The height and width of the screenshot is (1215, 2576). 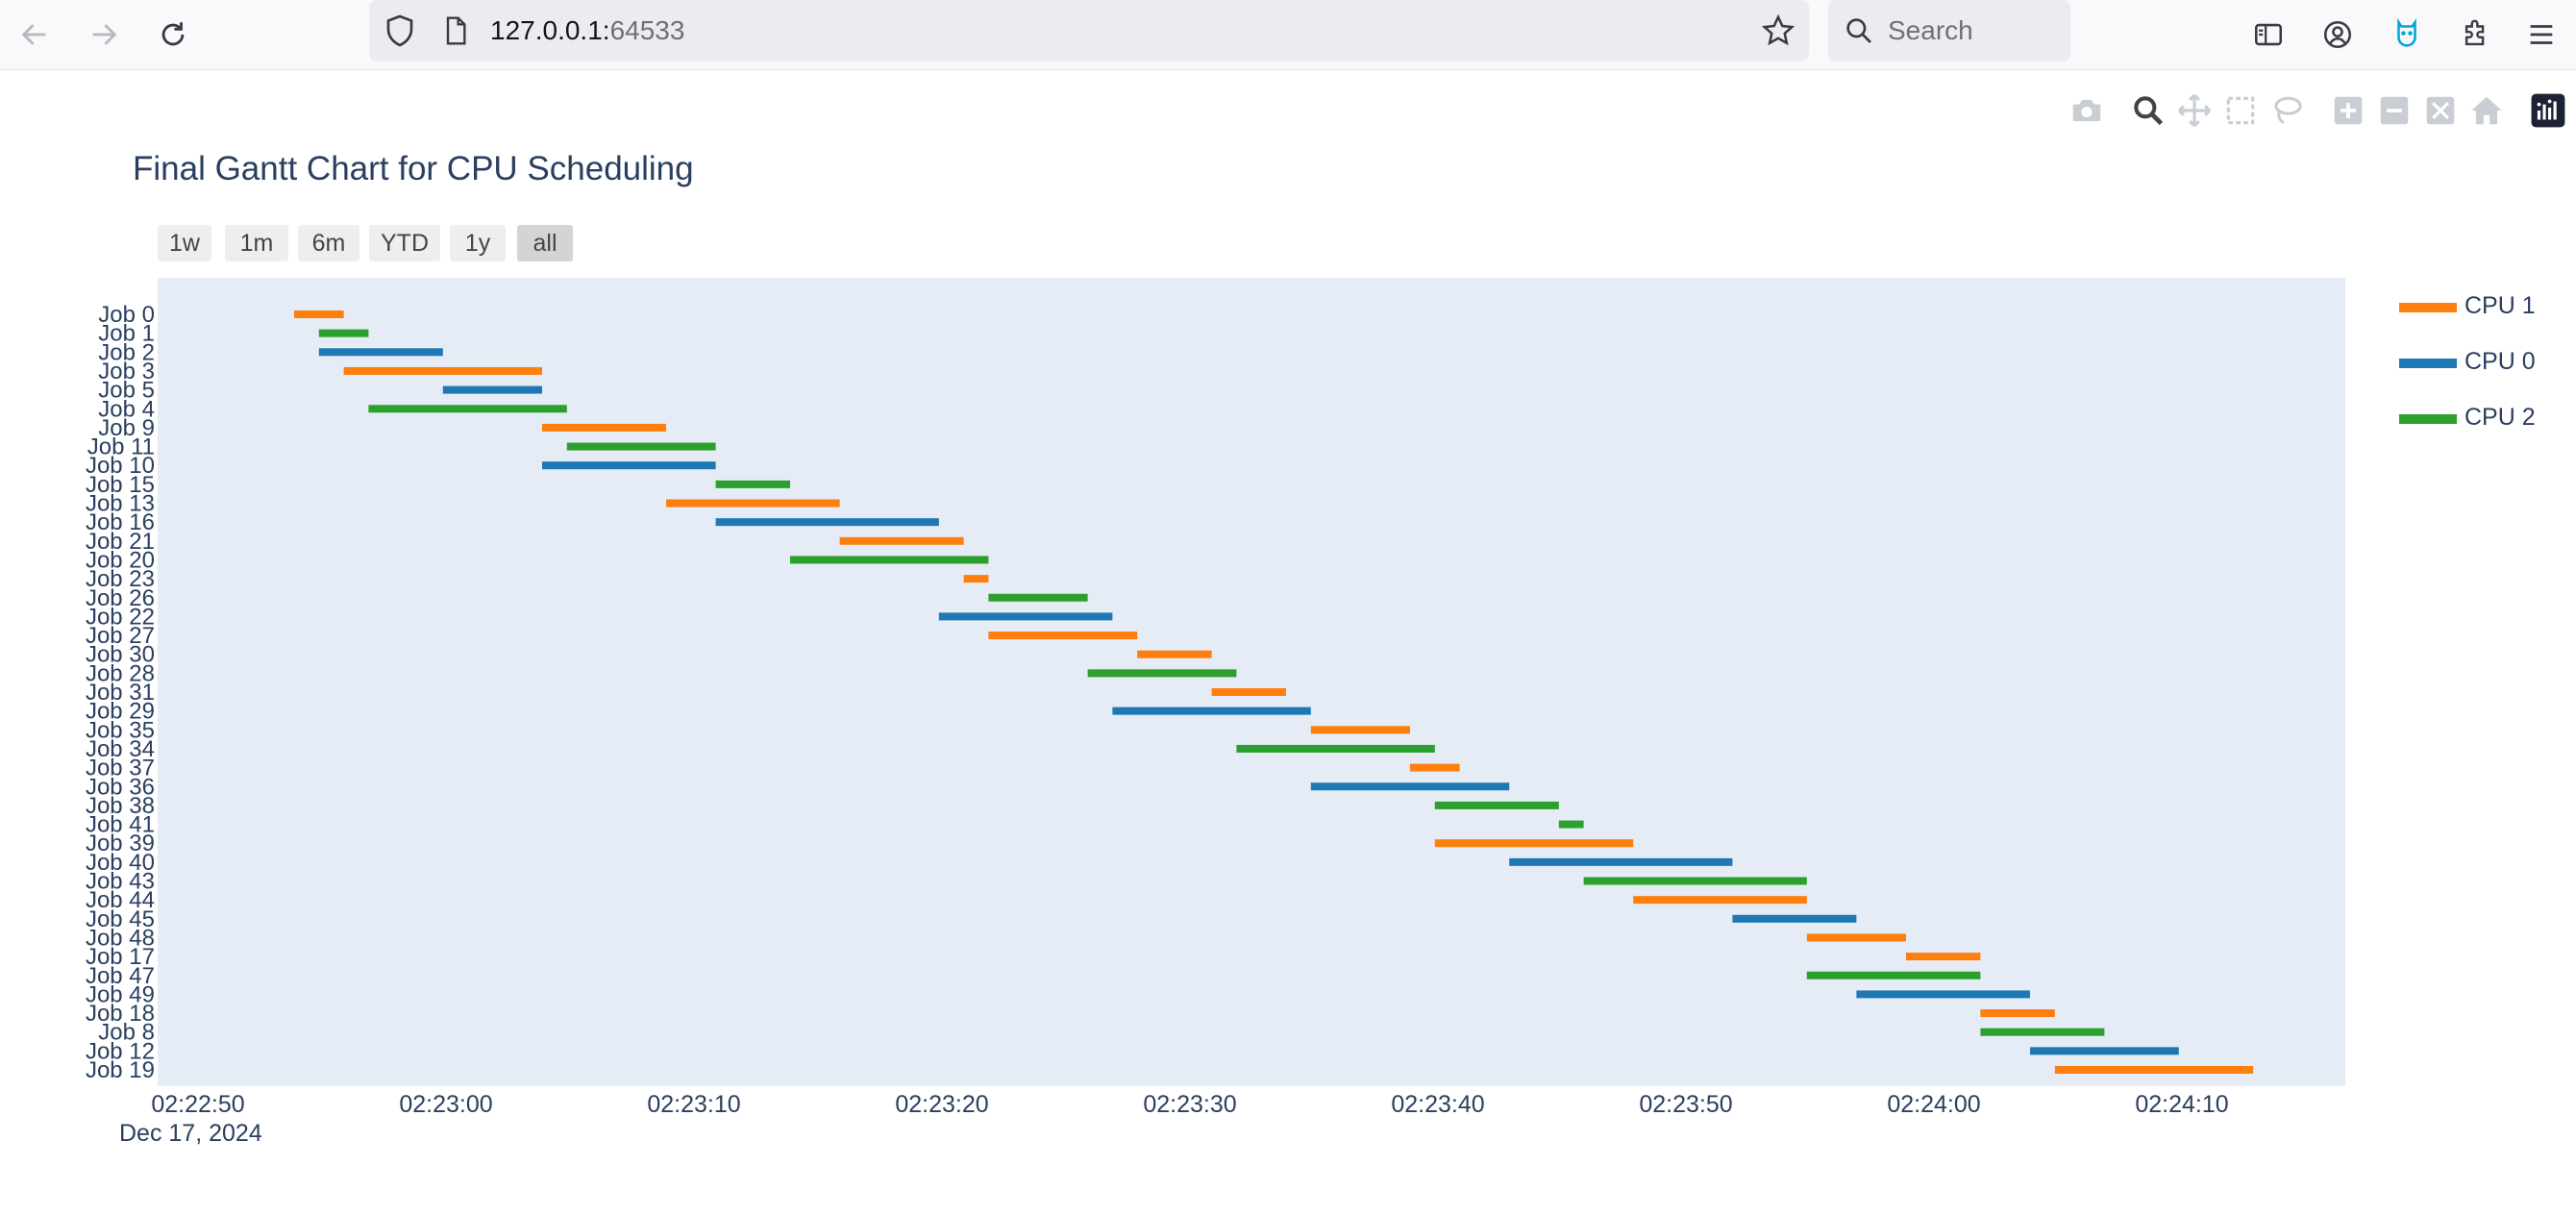 I want to click on x-tick-label: 02:23:20, so click(x=941, y=1104).